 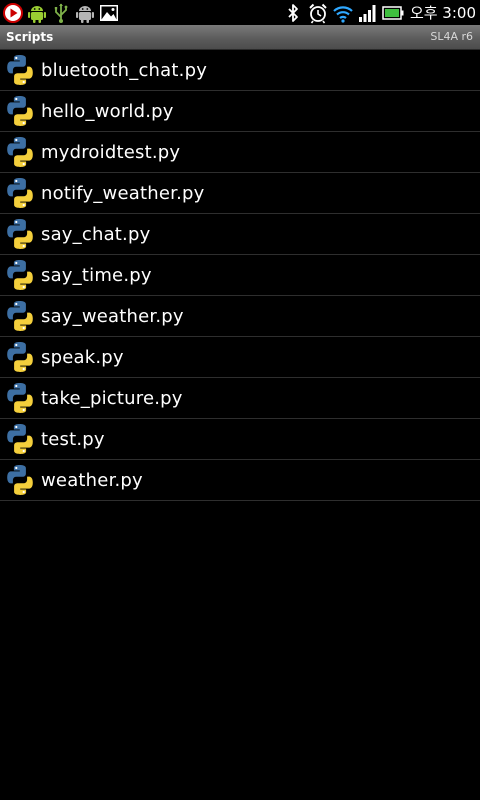 I want to click on media-play-icon, so click(x=13, y=12).